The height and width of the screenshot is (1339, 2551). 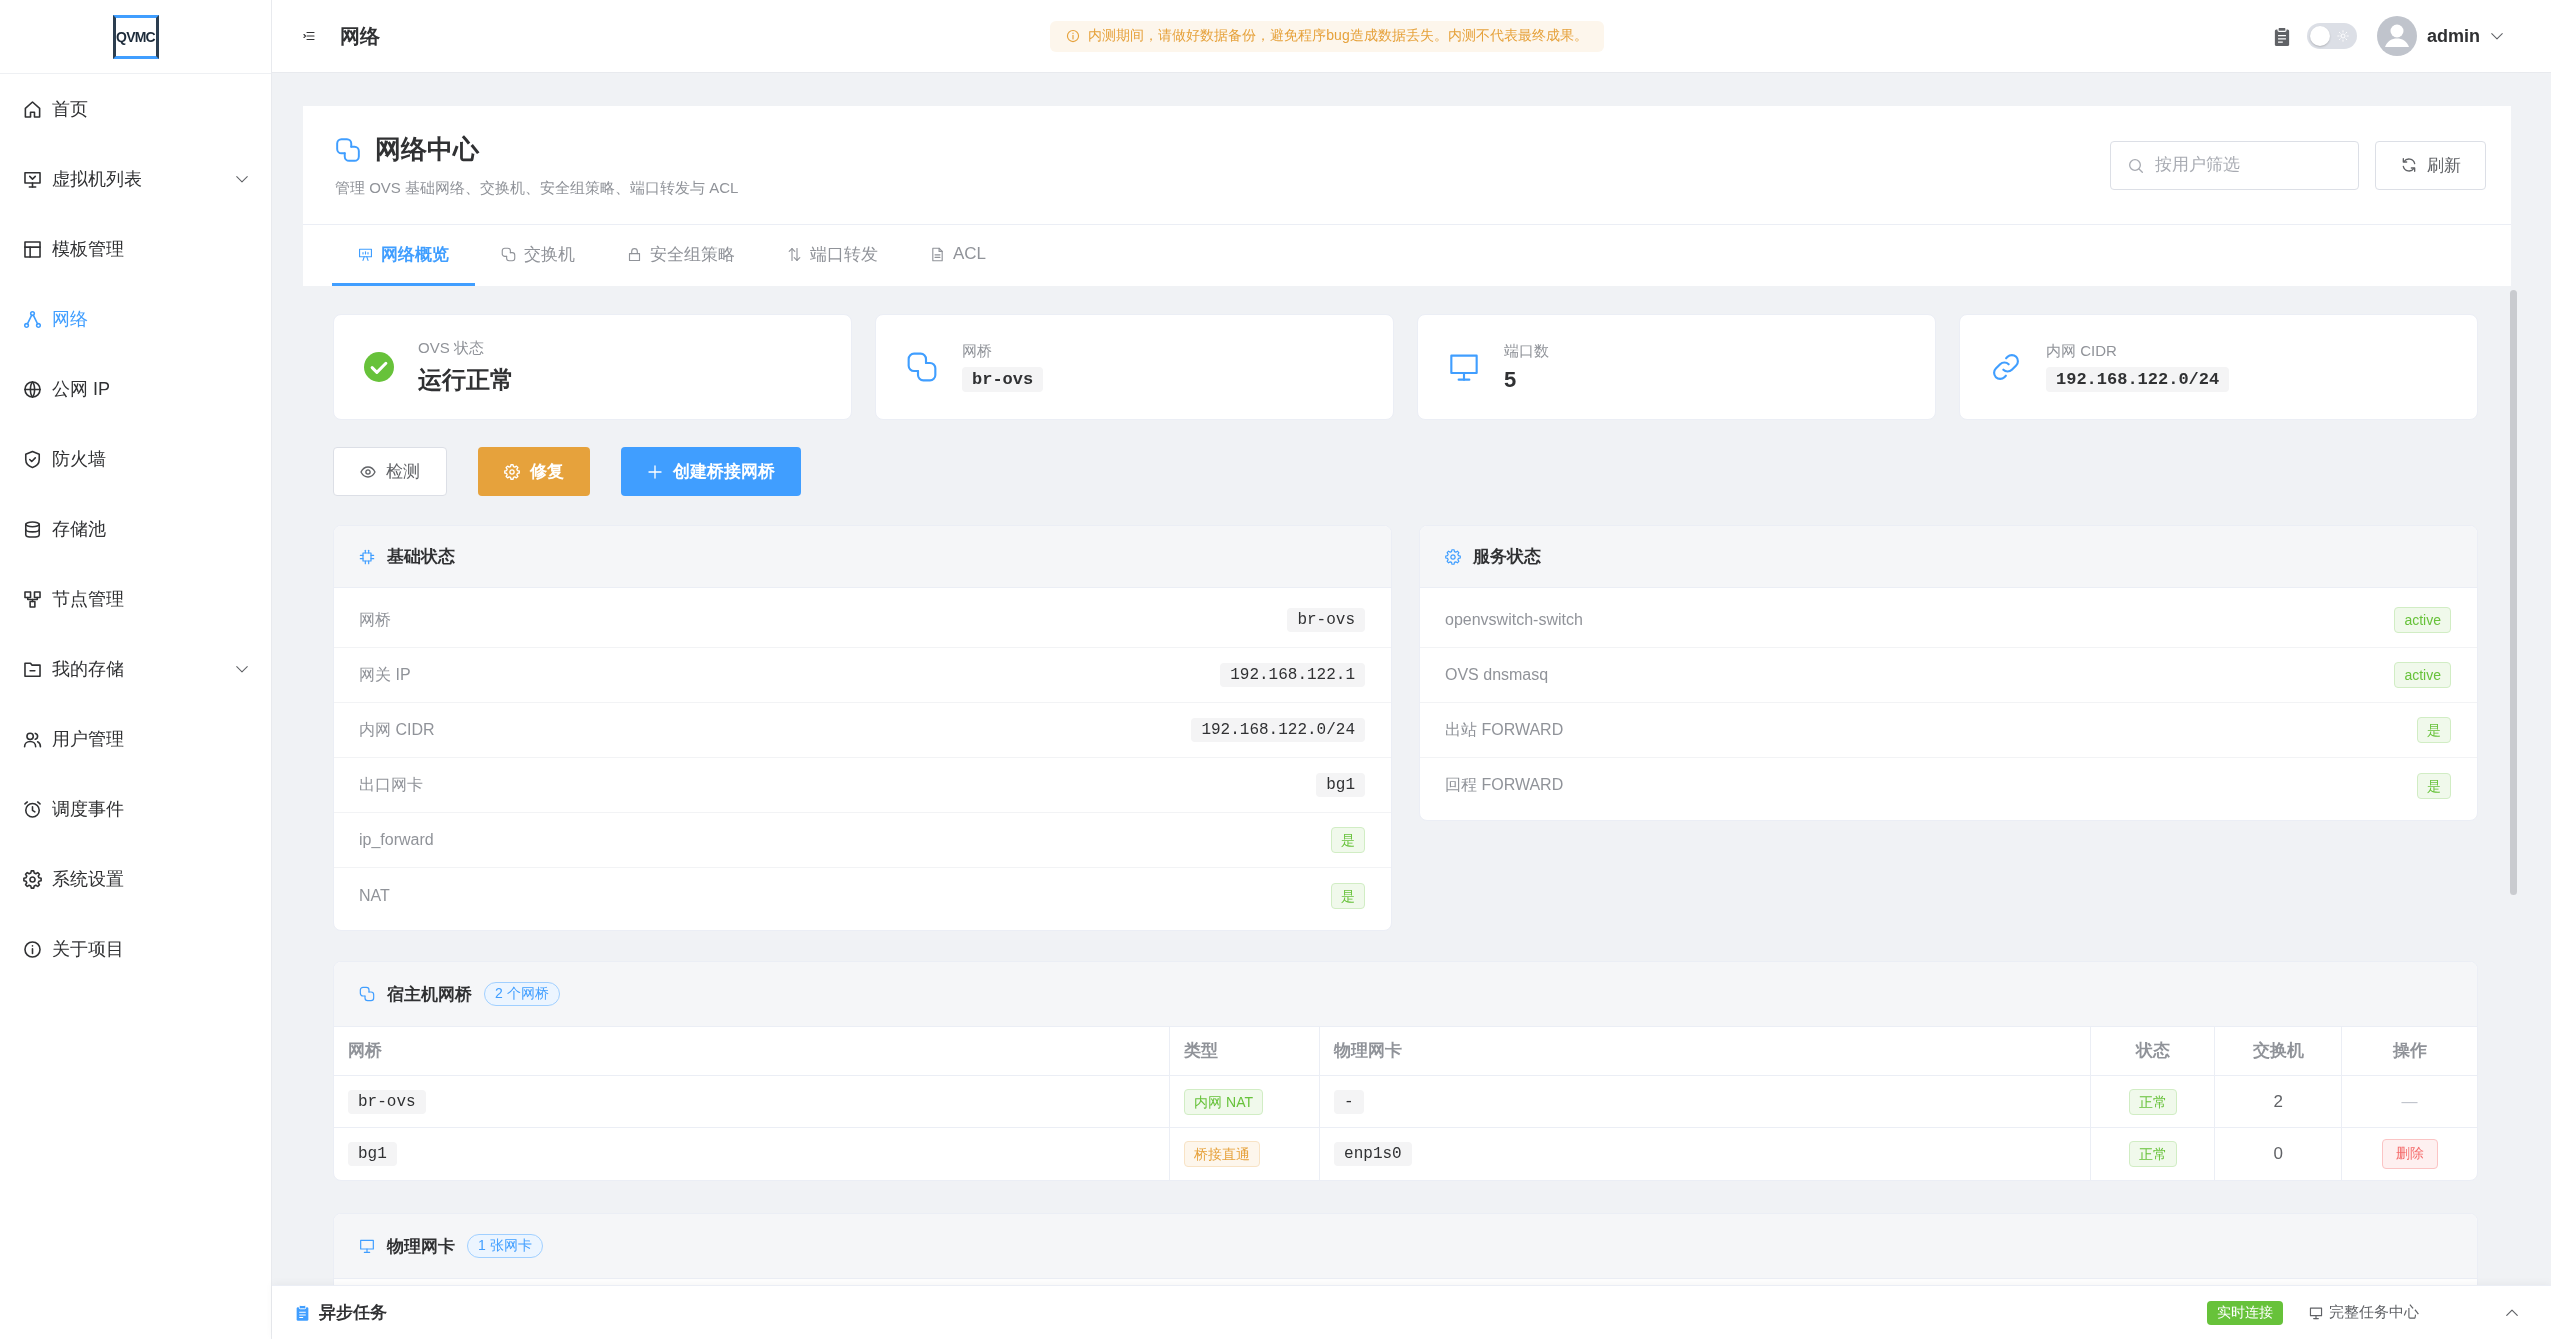 I want to click on stat-label: OVS 状态, so click(x=451, y=348).